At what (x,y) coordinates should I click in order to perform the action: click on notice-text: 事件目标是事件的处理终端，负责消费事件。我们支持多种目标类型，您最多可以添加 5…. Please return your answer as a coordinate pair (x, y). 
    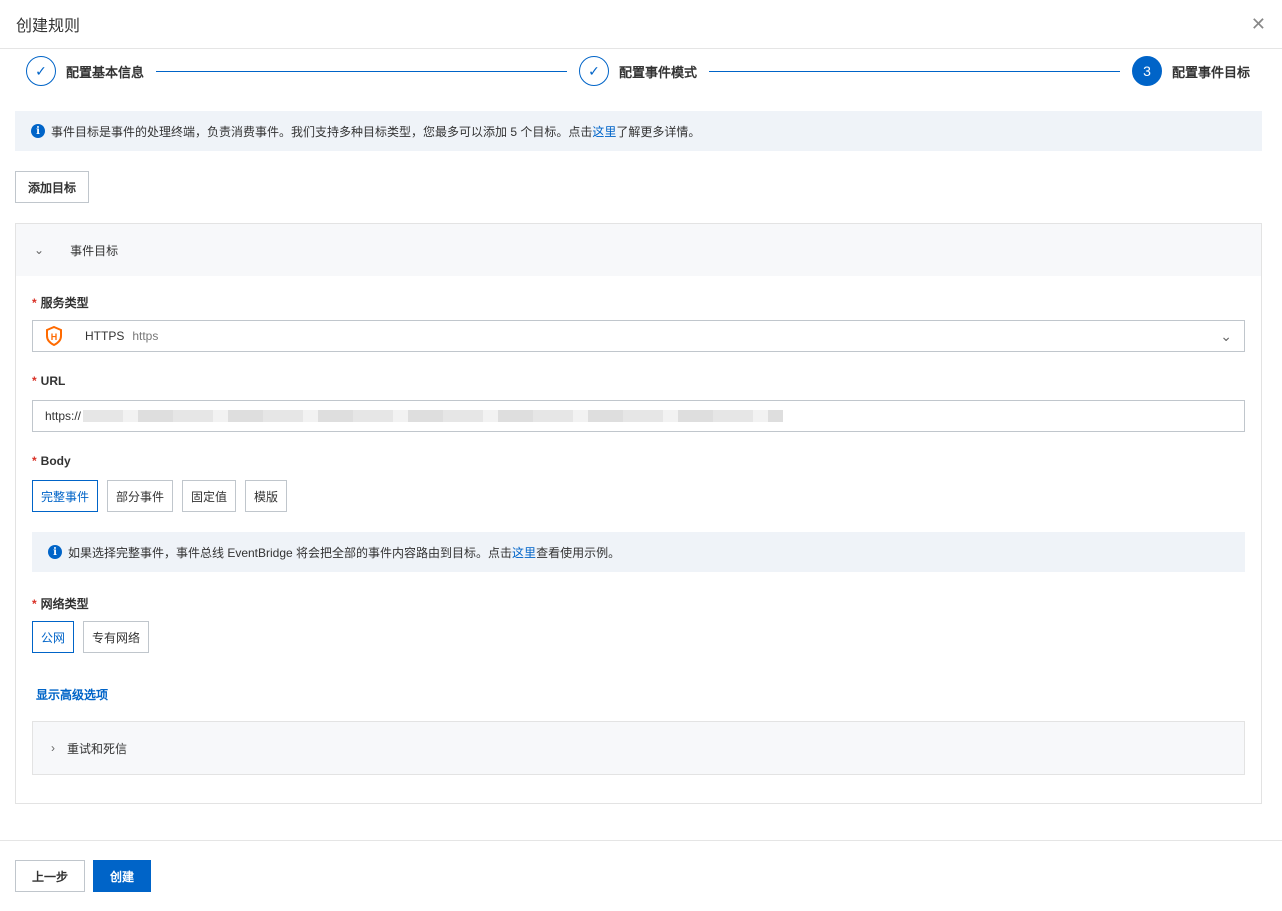
    Looking at the image, I should click on (376, 131).